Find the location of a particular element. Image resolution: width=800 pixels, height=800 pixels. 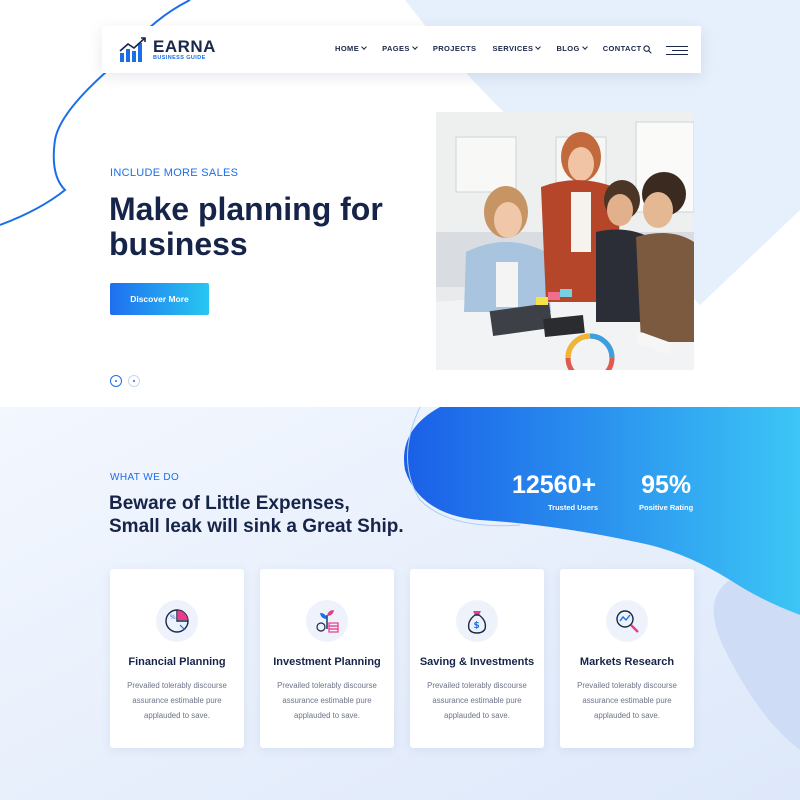

plant-coins-icon is located at coordinates (327, 621).